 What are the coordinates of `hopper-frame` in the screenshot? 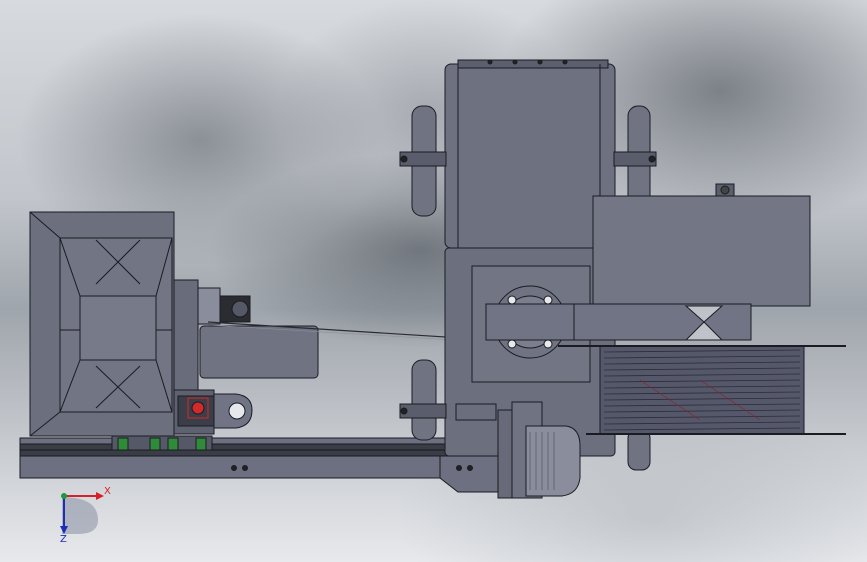 It's located at (102, 324).